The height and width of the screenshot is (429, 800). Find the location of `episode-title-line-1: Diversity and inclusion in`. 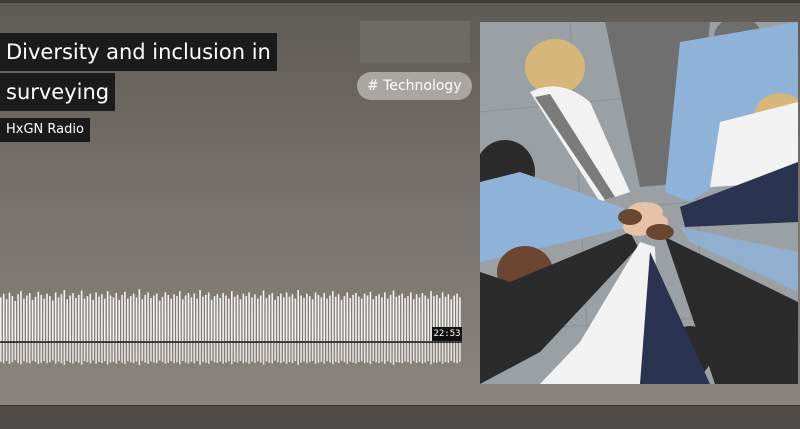

episode-title-line-1: Diversity and inclusion in is located at coordinates (138, 52).